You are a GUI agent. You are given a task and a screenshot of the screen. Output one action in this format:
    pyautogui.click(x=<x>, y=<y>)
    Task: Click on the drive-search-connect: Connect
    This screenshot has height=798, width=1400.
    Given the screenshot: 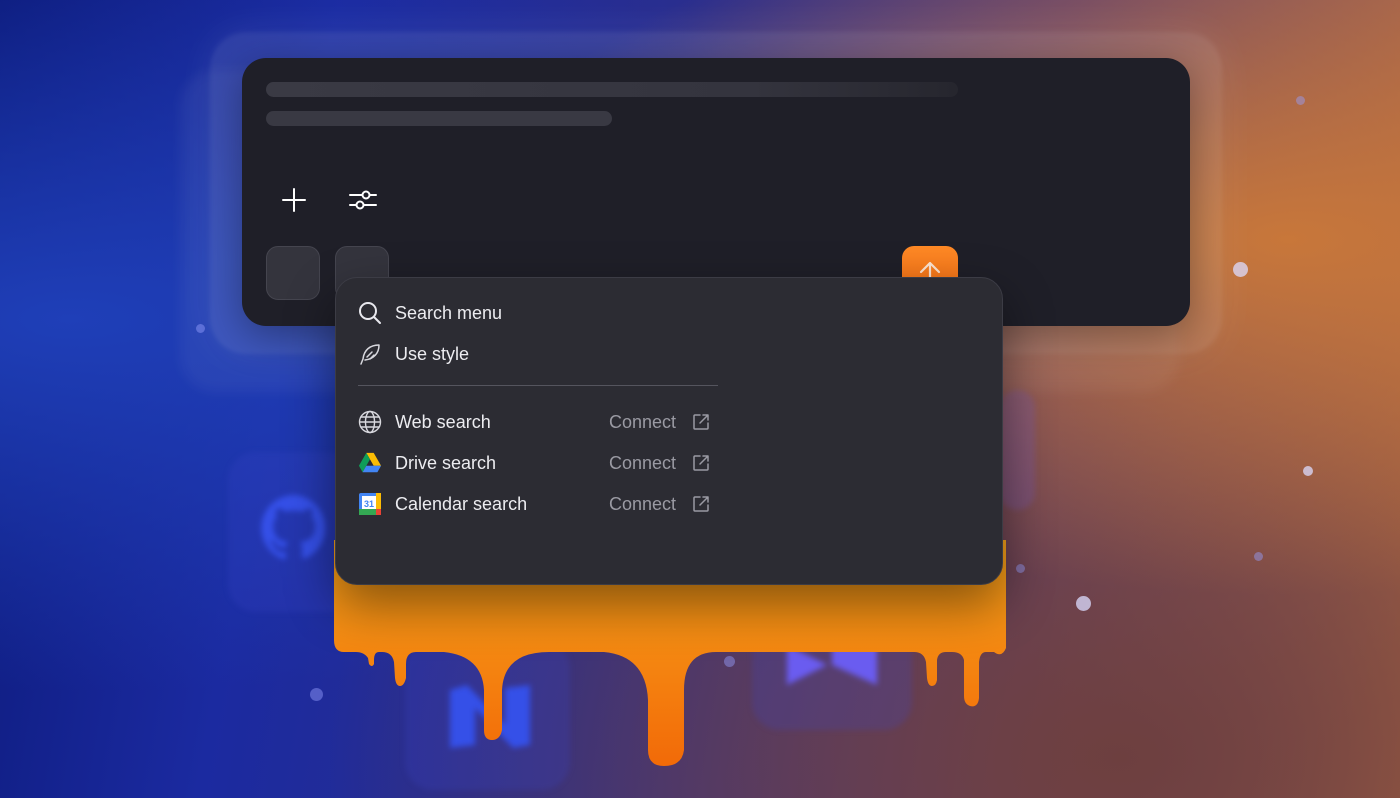 What is the action you would take?
    pyautogui.click(x=659, y=463)
    